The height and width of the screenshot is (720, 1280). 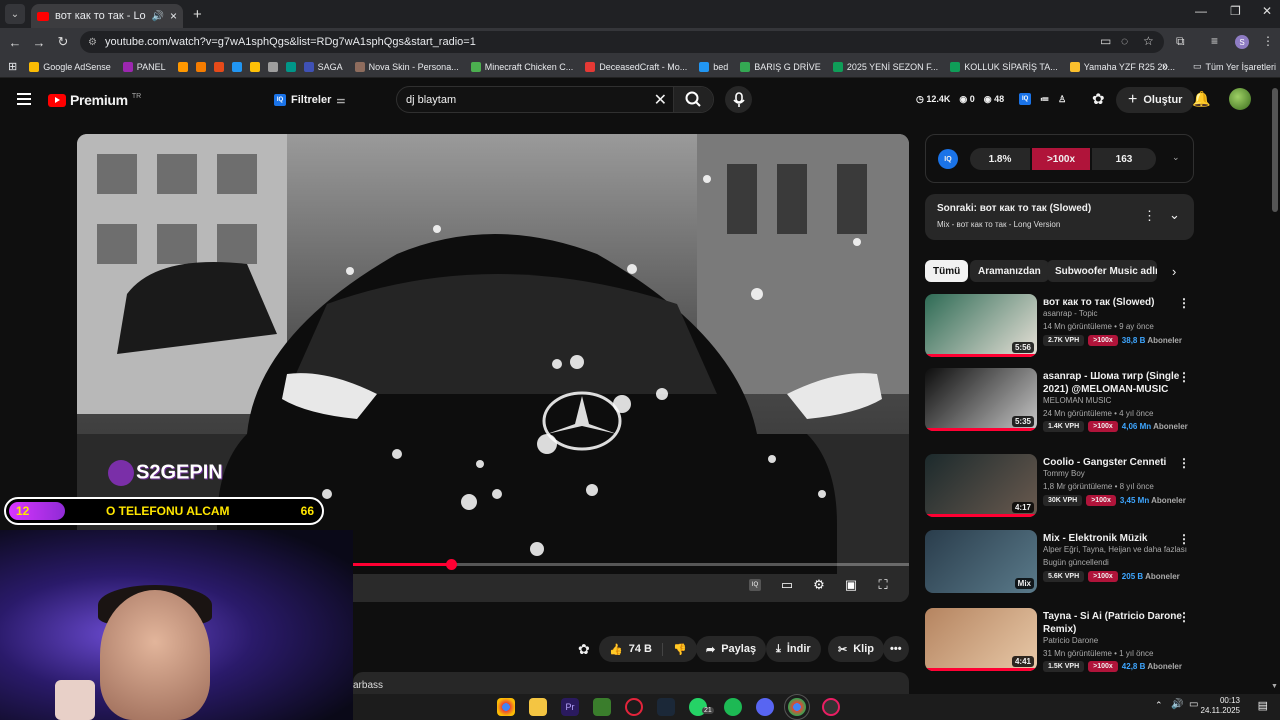 What do you see at coordinates (981, 561) in the screenshot?
I see `video-thumbnail: Mix` at bounding box center [981, 561].